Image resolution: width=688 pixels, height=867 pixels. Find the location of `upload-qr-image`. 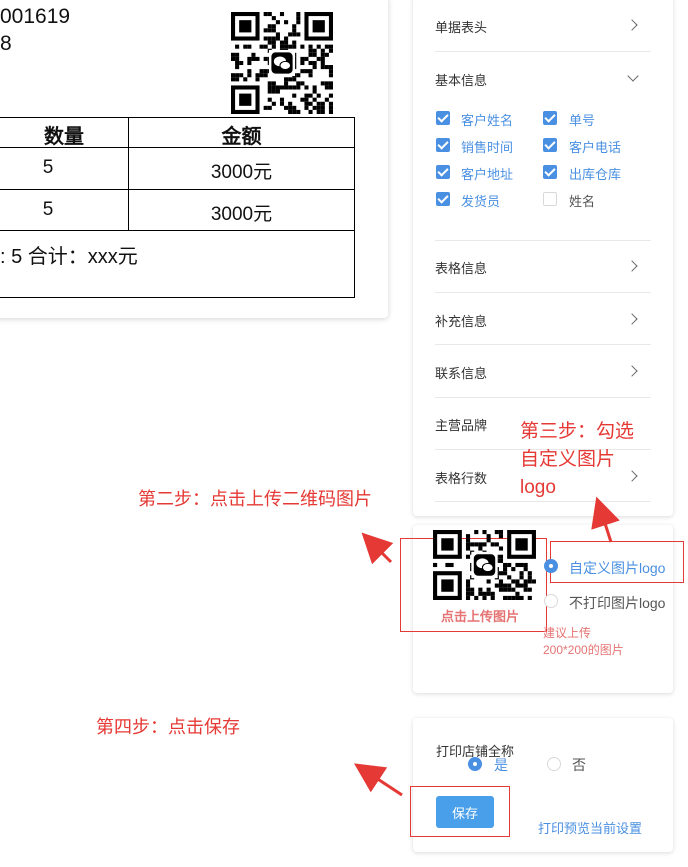

upload-qr-image is located at coordinates (484, 565).